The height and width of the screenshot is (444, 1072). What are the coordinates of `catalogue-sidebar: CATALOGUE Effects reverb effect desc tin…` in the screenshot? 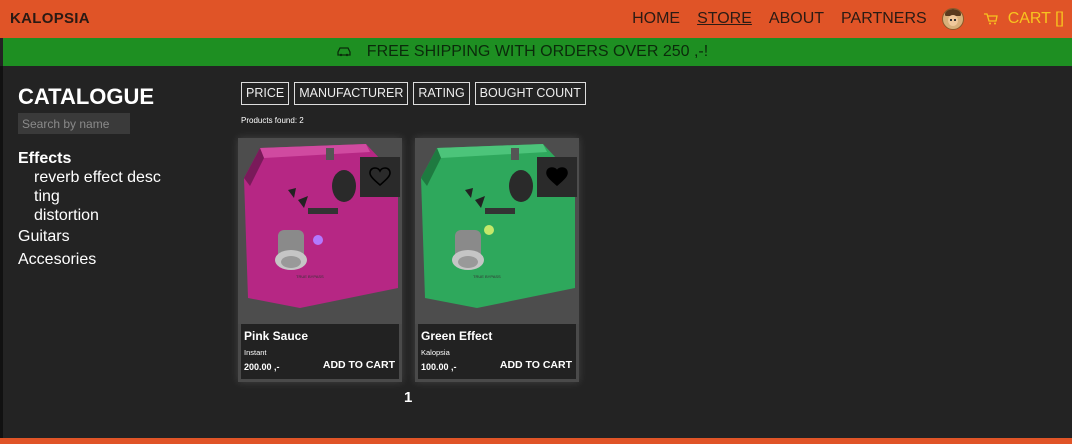 It's located at (108, 177).